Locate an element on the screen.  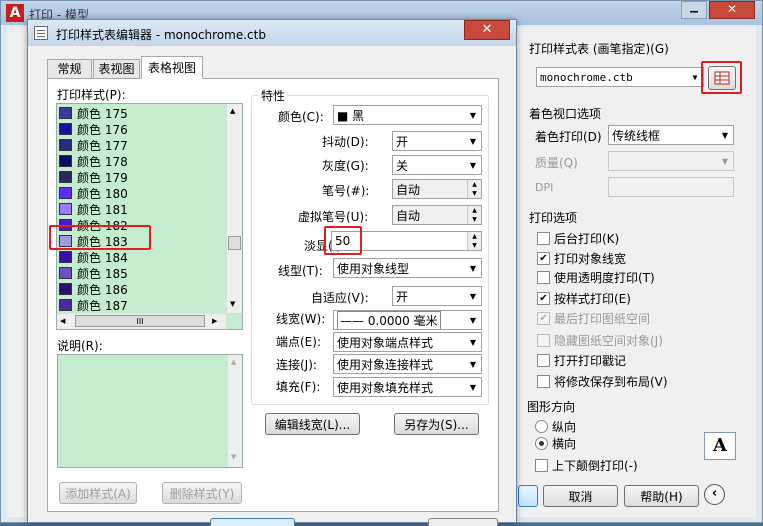
editor-app-icon is located at coordinates (41, 33).